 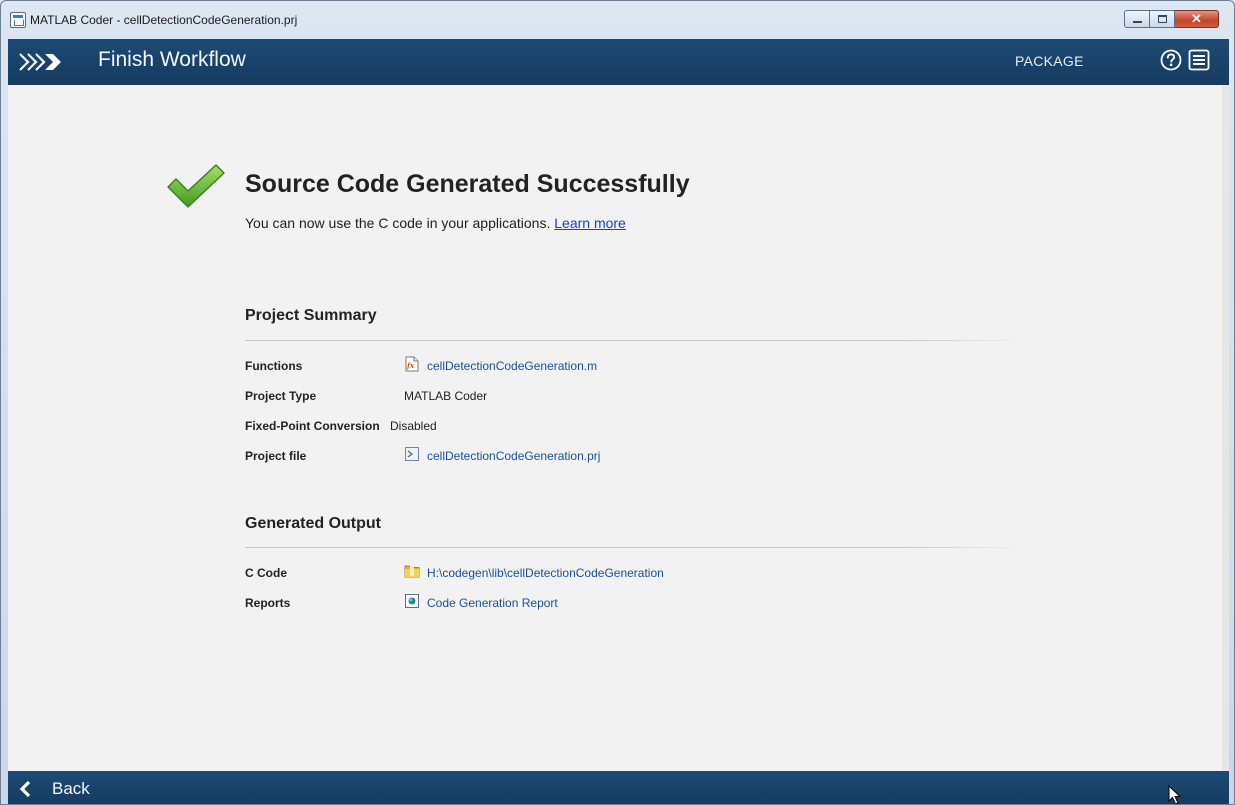 I want to click on scrollbar, so click(x=1225, y=428).